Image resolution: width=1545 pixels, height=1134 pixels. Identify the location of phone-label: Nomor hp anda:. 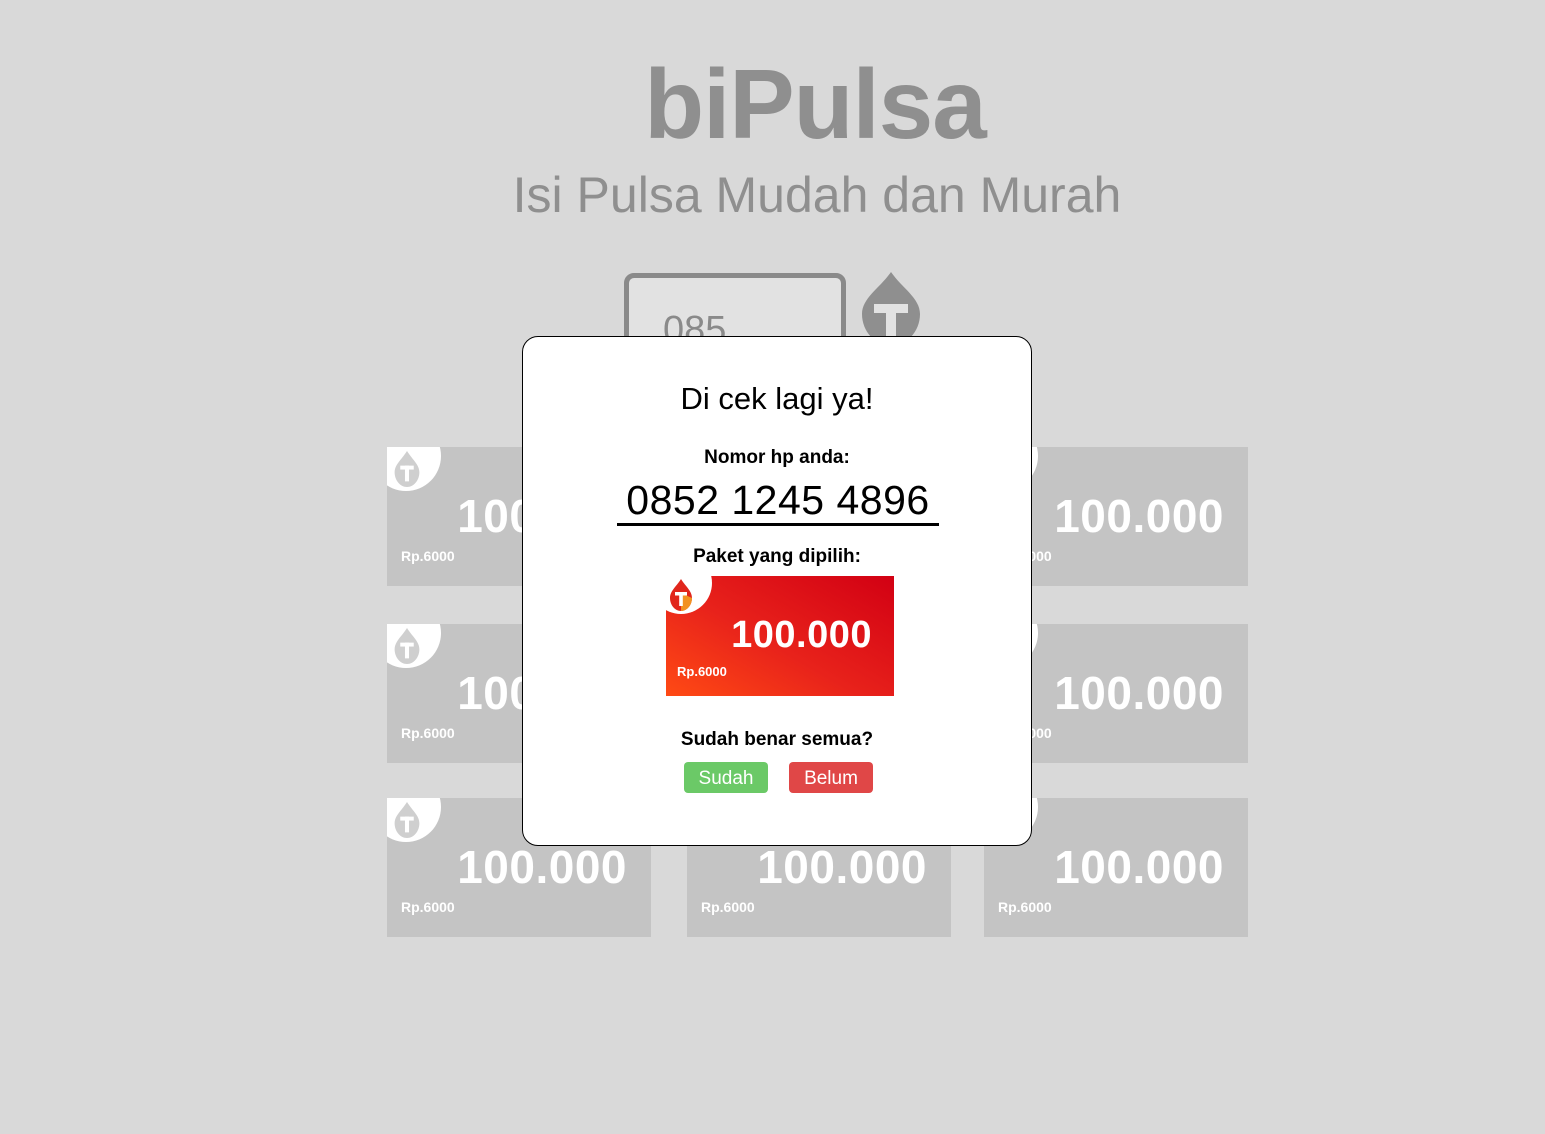
(777, 457).